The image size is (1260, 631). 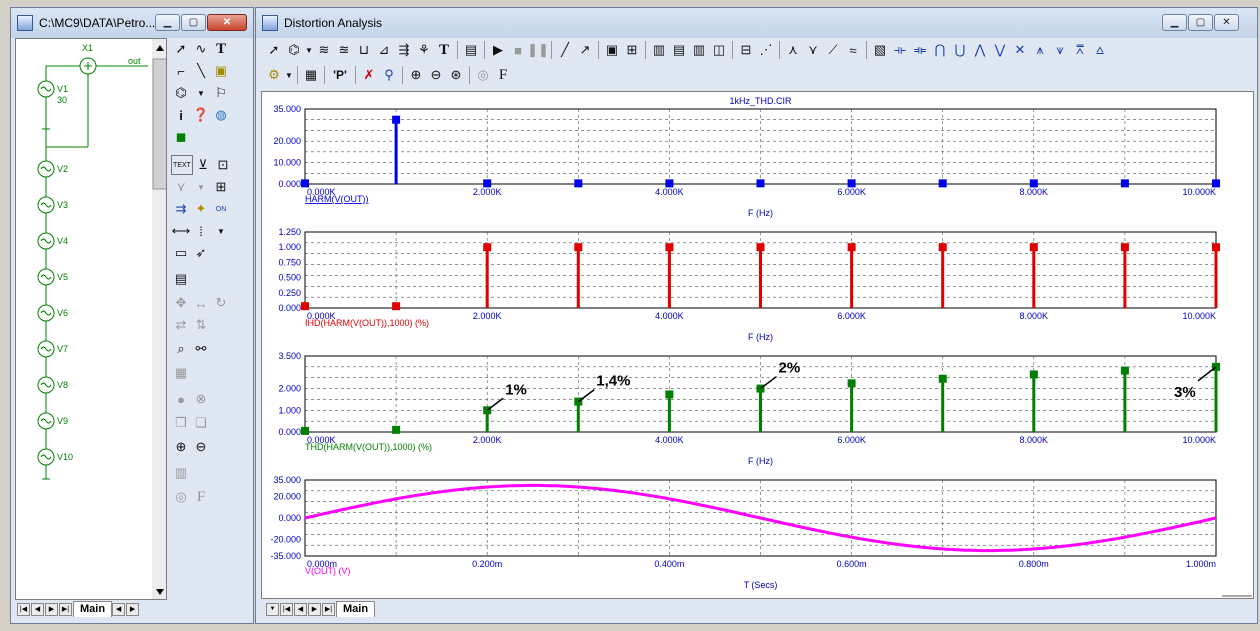 What do you see at coordinates (181, 49) in the screenshot?
I see `select-arrow-icon: ➚` at bounding box center [181, 49].